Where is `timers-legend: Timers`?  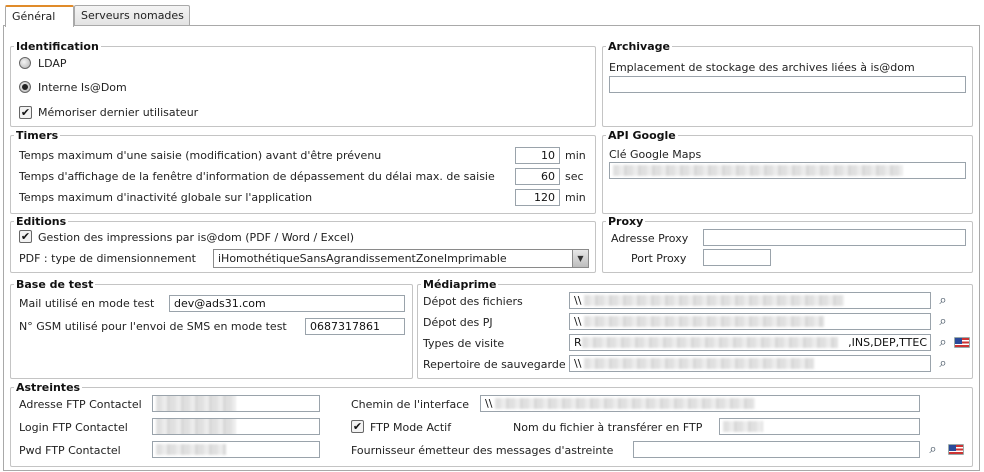
timers-legend: Timers is located at coordinates (37, 135).